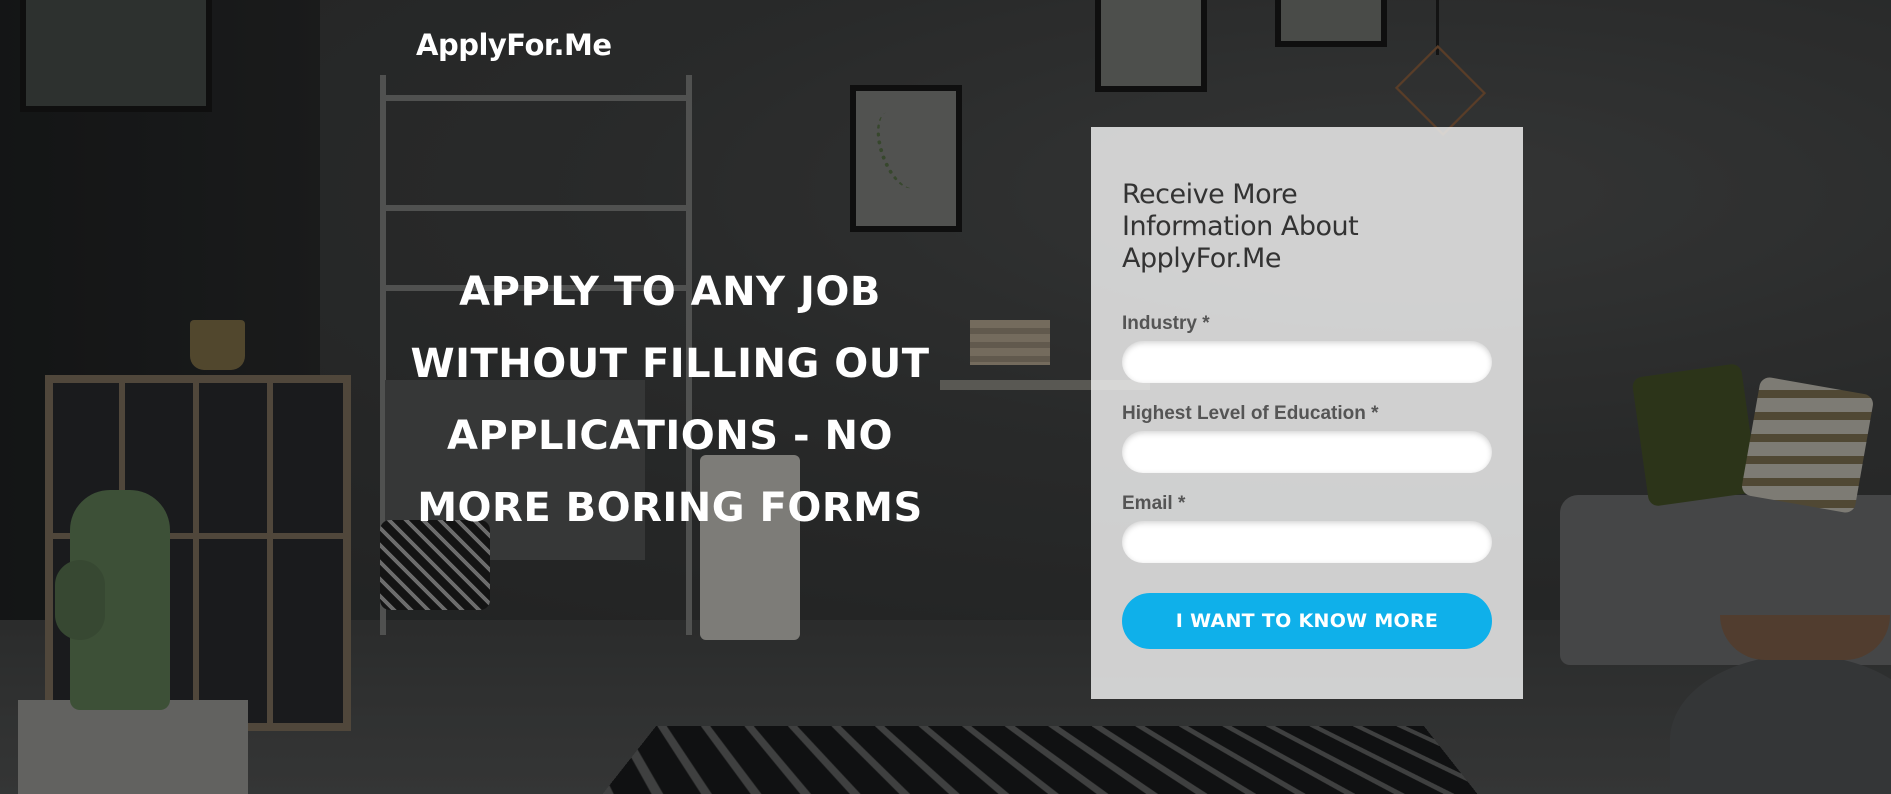  What do you see at coordinates (1307, 621) in the screenshot?
I see `submit-button: I WANT TO KNOW MORE` at bounding box center [1307, 621].